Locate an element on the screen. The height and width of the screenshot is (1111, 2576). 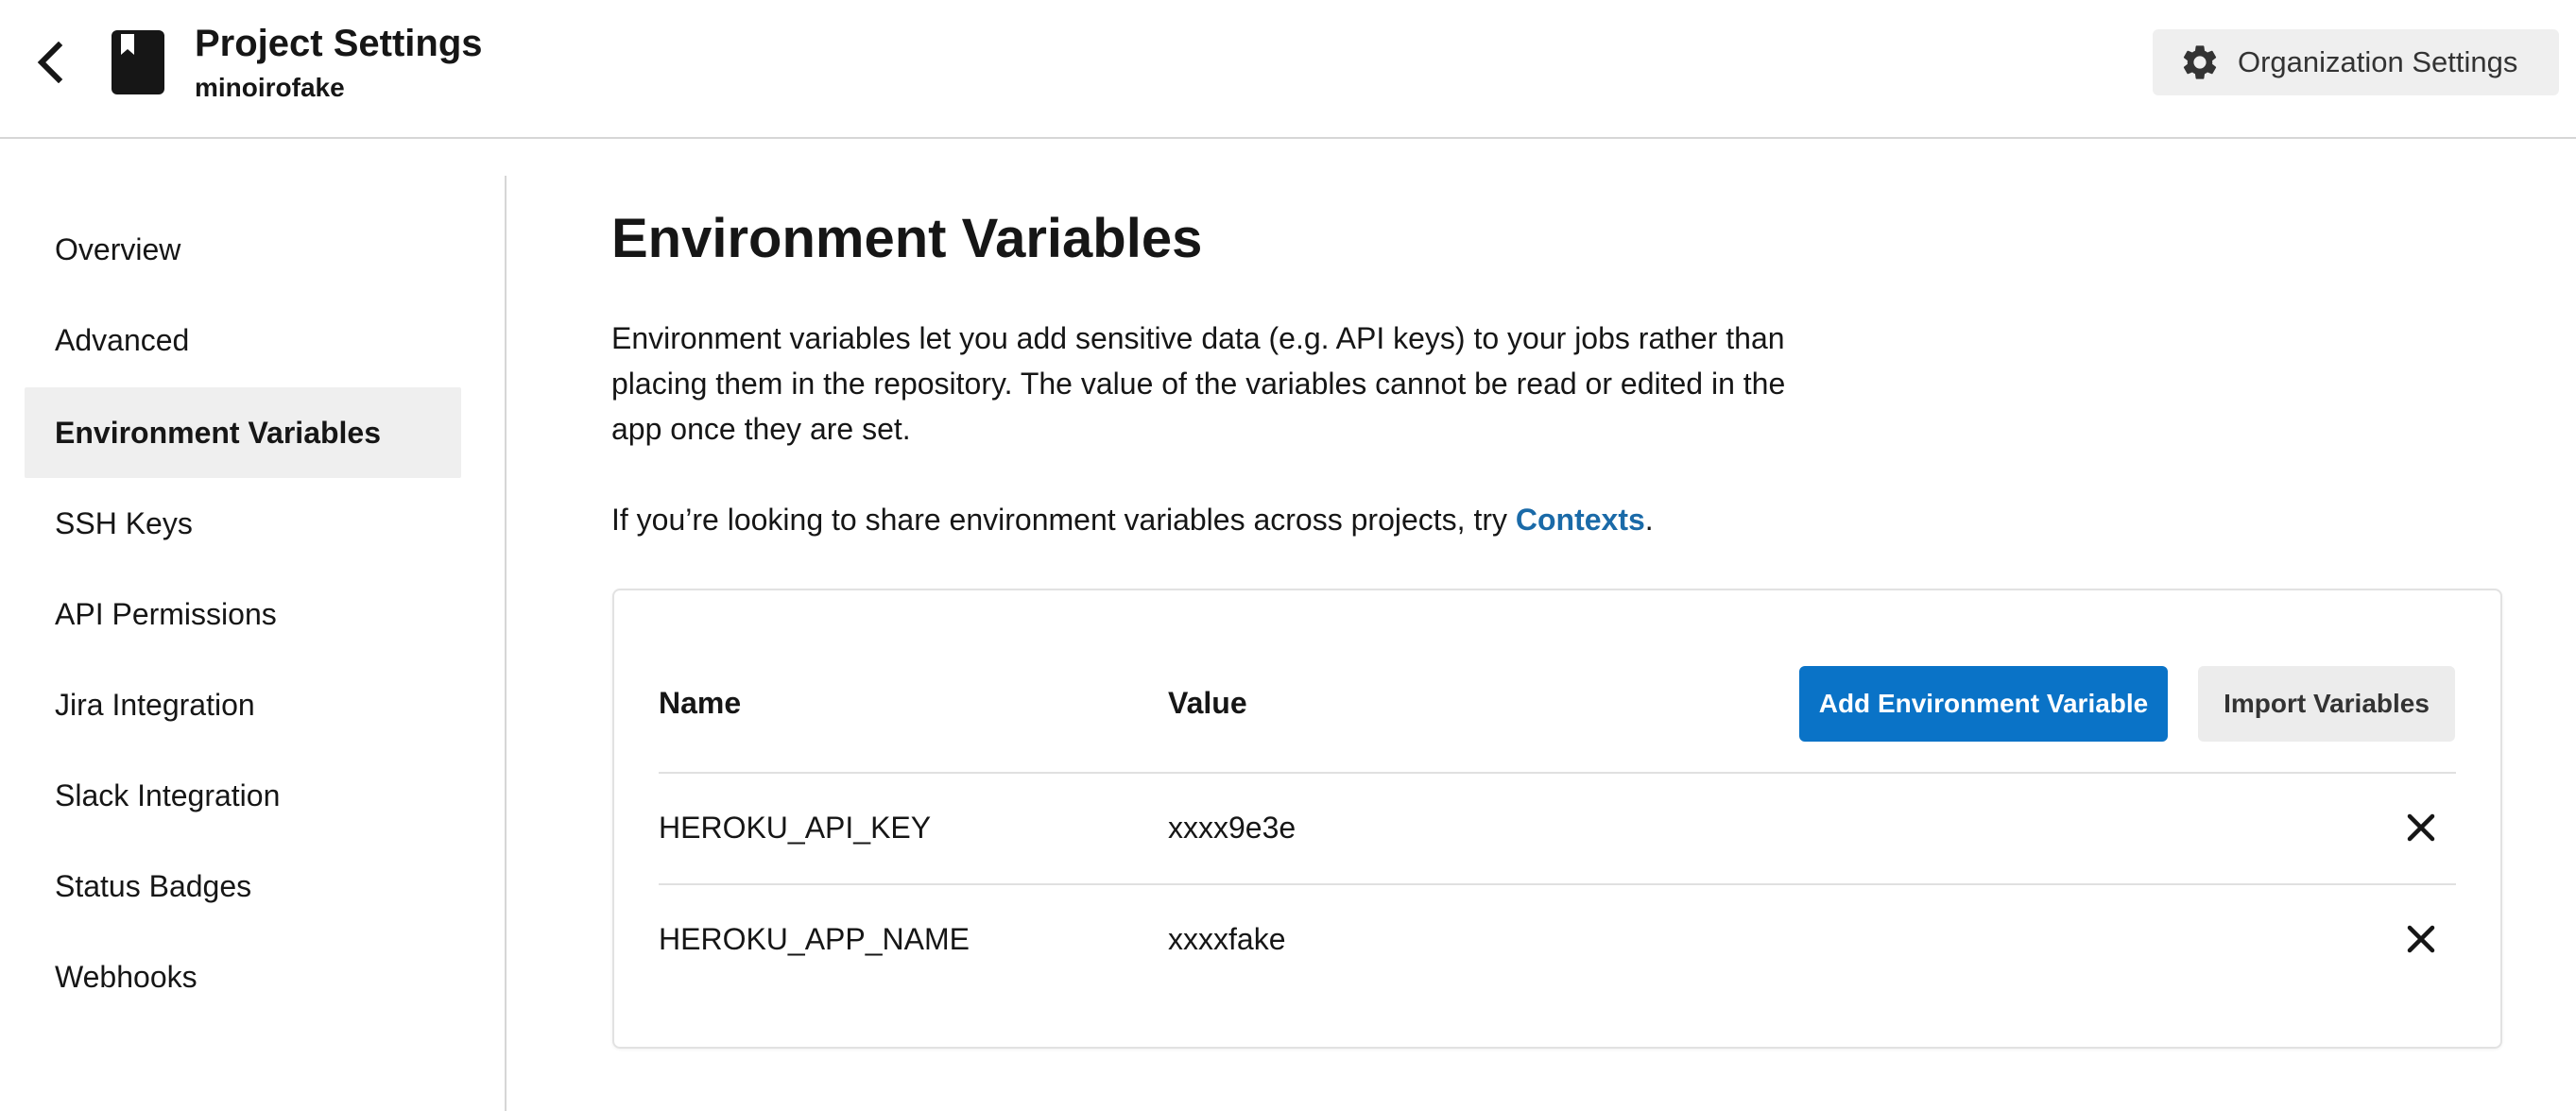
page-title: Project Settings is located at coordinates (339, 43).